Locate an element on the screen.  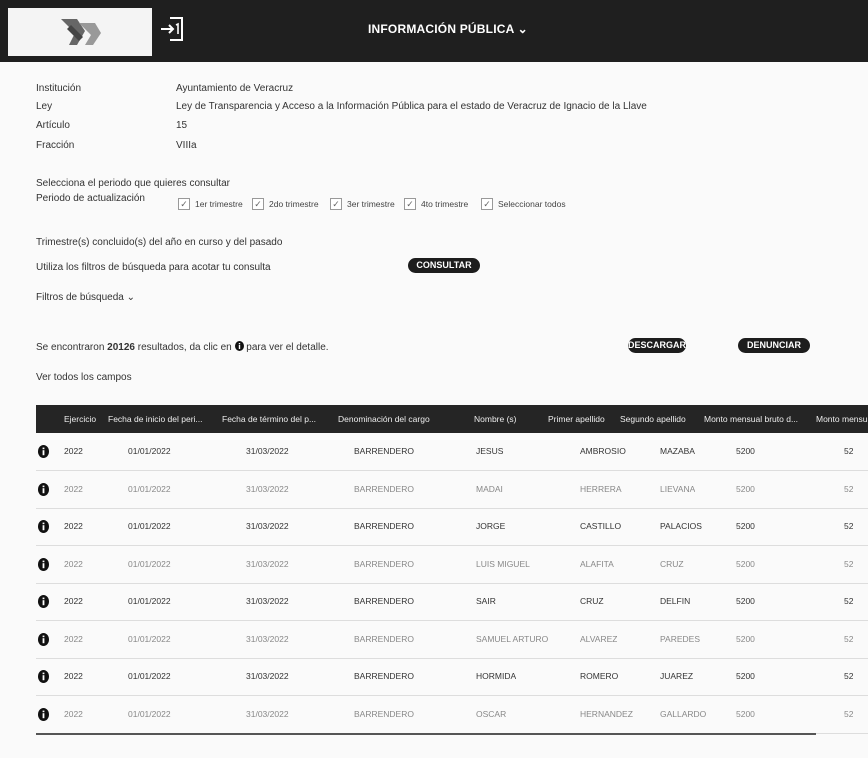
results-count: 20126 is located at coordinates (121, 347).